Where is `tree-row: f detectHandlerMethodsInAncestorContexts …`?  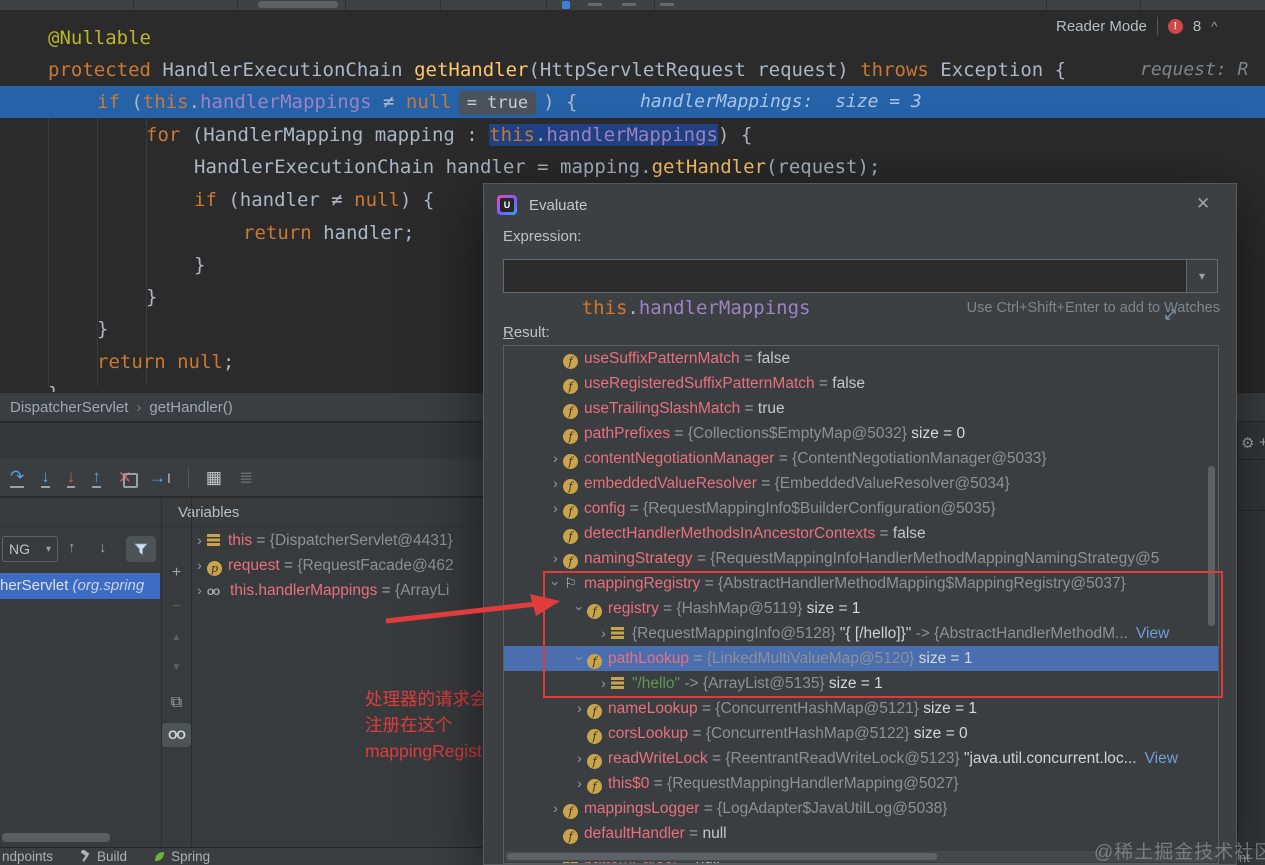 tree-row: f detectHandlerMethodsInAncestorContexts … is located at coordinates (861, 533).